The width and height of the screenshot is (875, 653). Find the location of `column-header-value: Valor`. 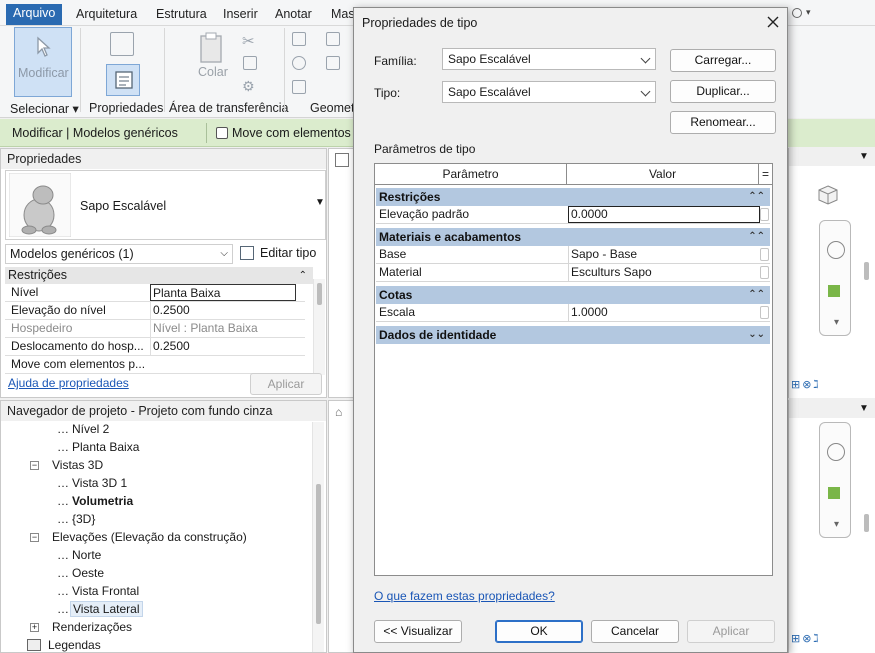

column-header-value: Valor is located at coordinates (663, 174).